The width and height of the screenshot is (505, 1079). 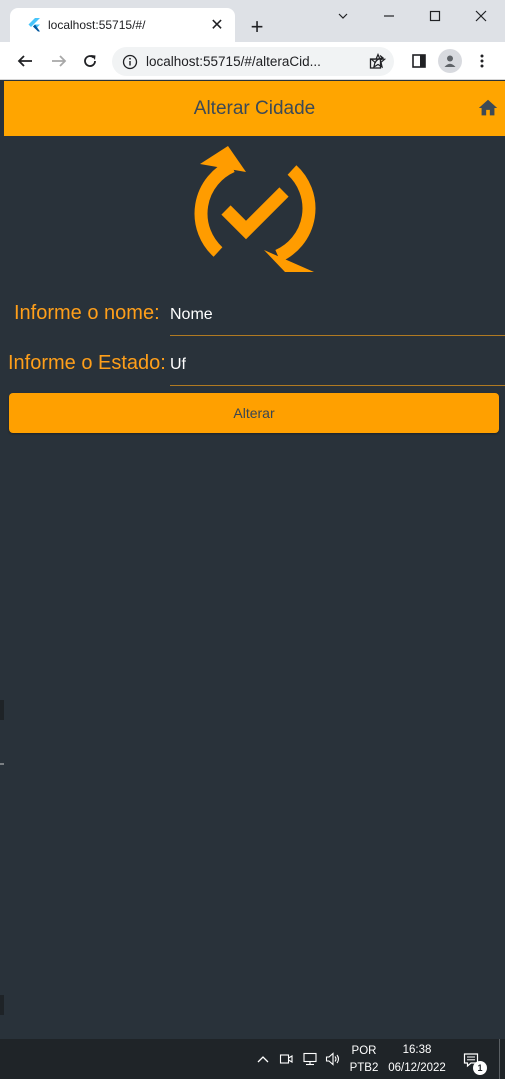 I want to click on app-bar: Alterar Cidade, so click(x=254, y=108).